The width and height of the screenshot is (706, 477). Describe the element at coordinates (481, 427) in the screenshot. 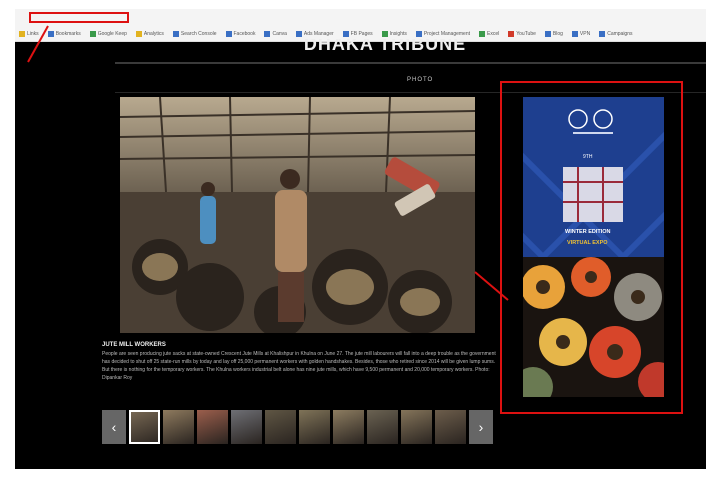

I see `gallery-next-button: ›` at that location.